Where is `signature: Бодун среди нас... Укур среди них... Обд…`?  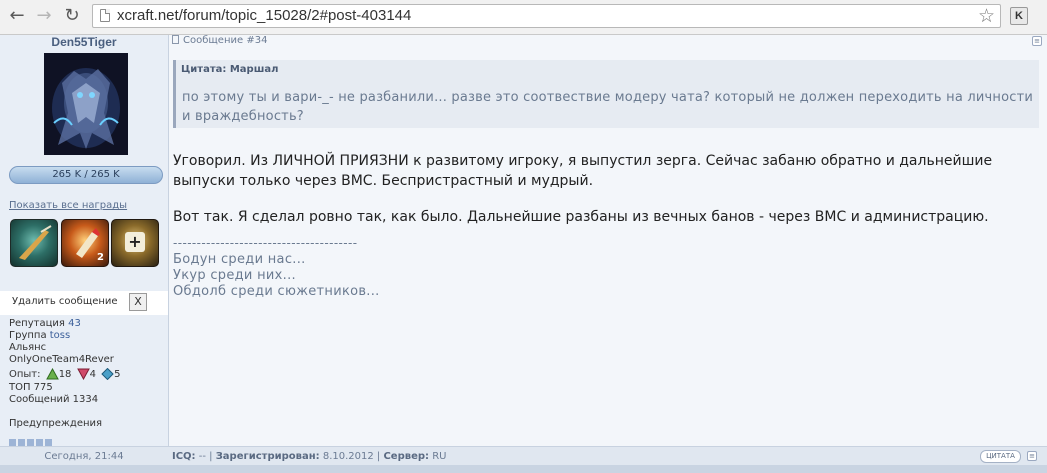 signature: Бодун среди нас... Укур среди них... Обд… is located at coordinates (276, 276).